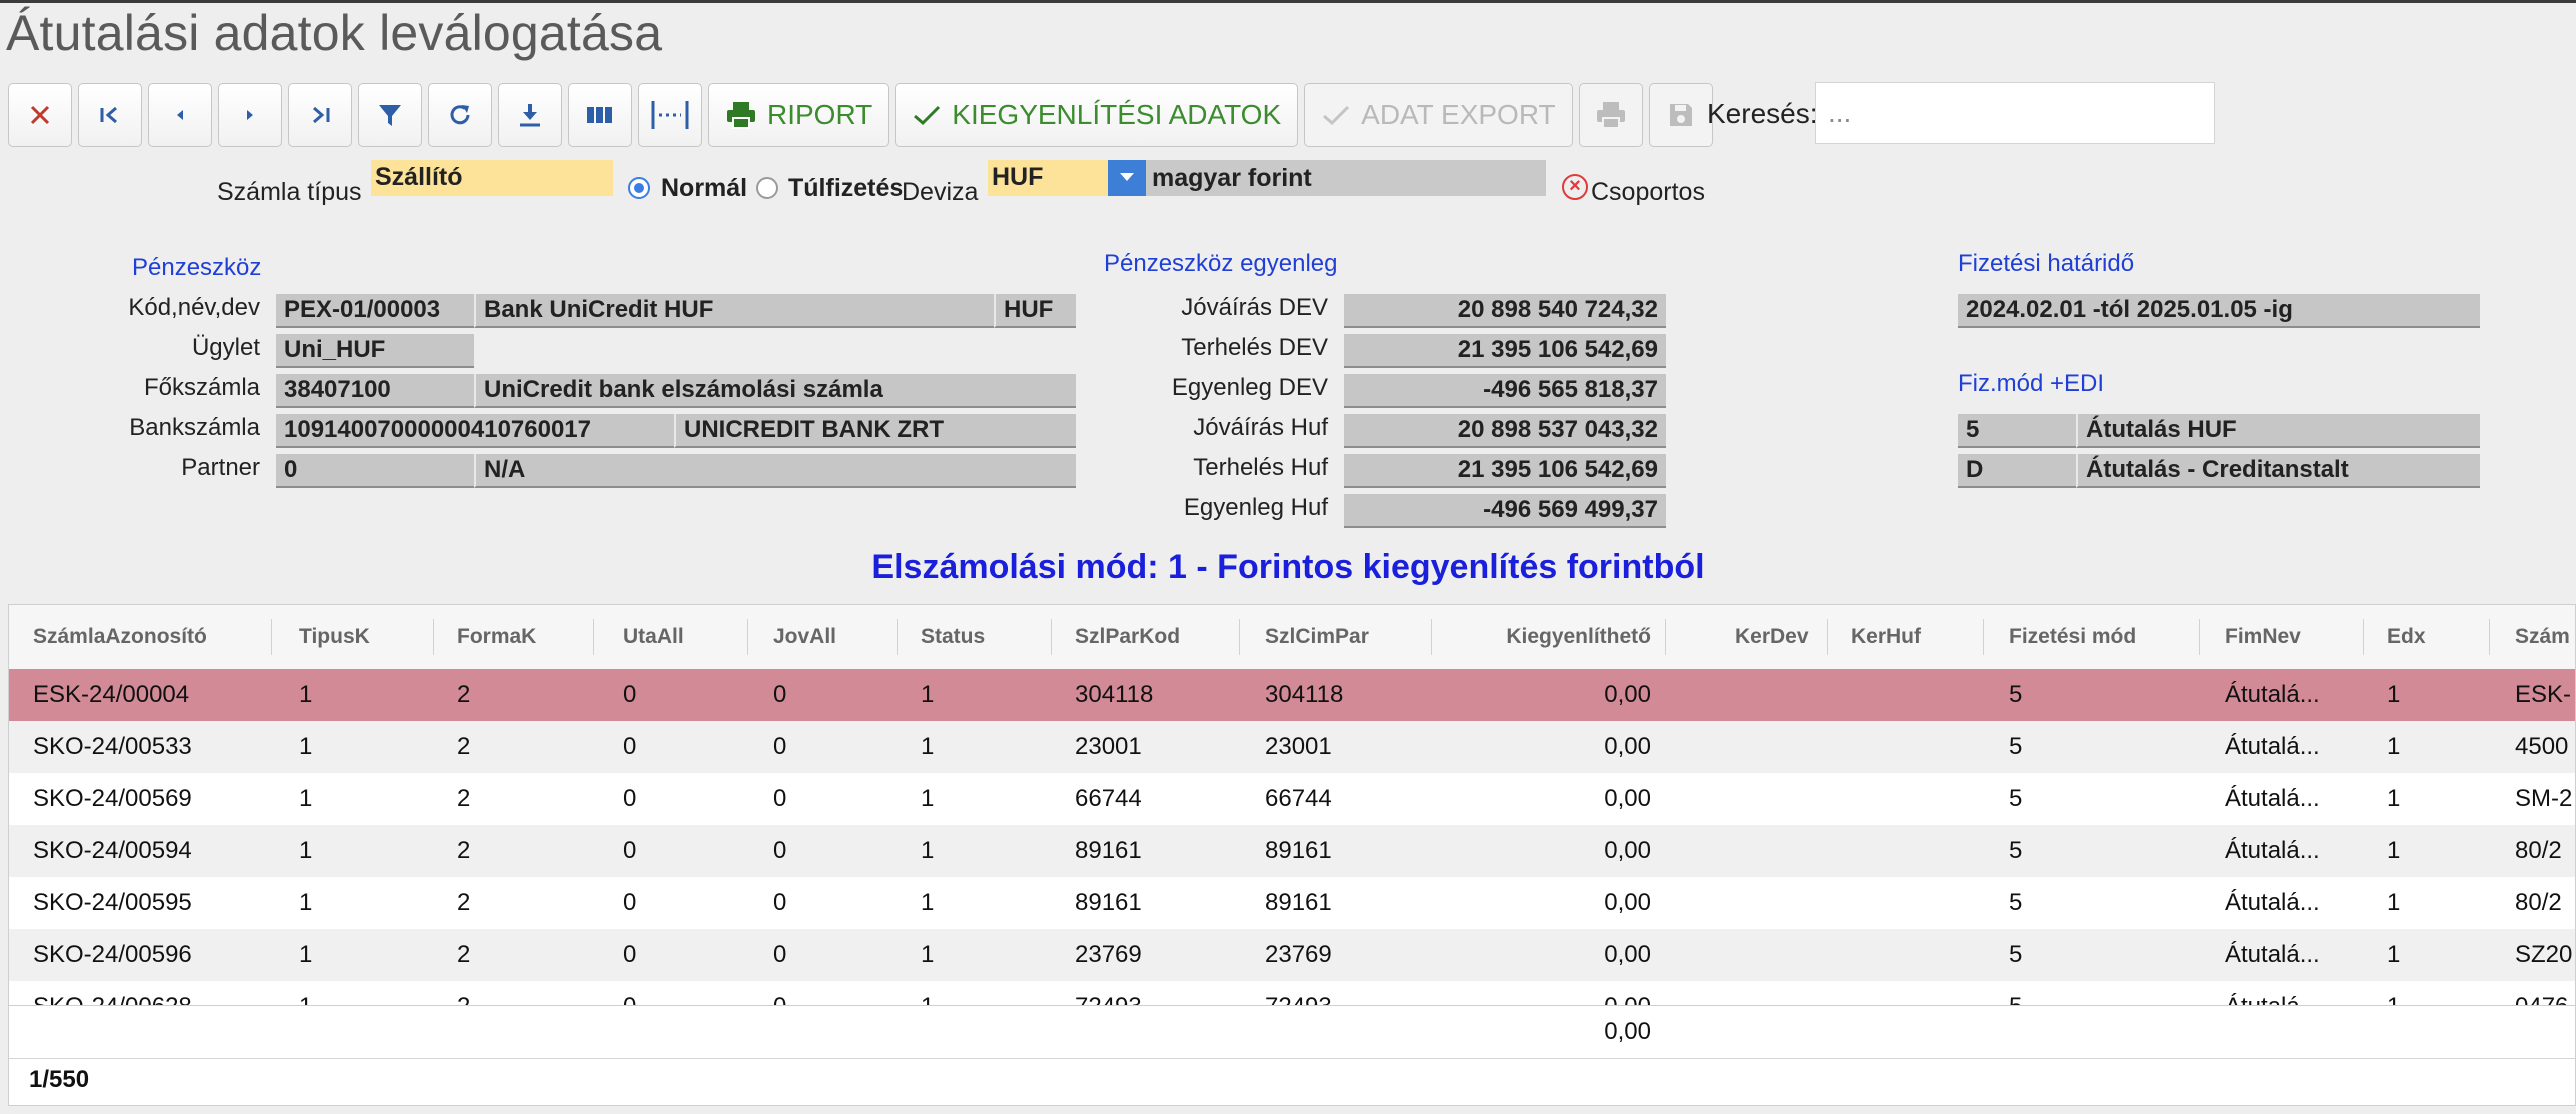  What do you see at coordinates (390, 115) in the screenshot?
I see `filter-button` at bounding box center [390, 115].